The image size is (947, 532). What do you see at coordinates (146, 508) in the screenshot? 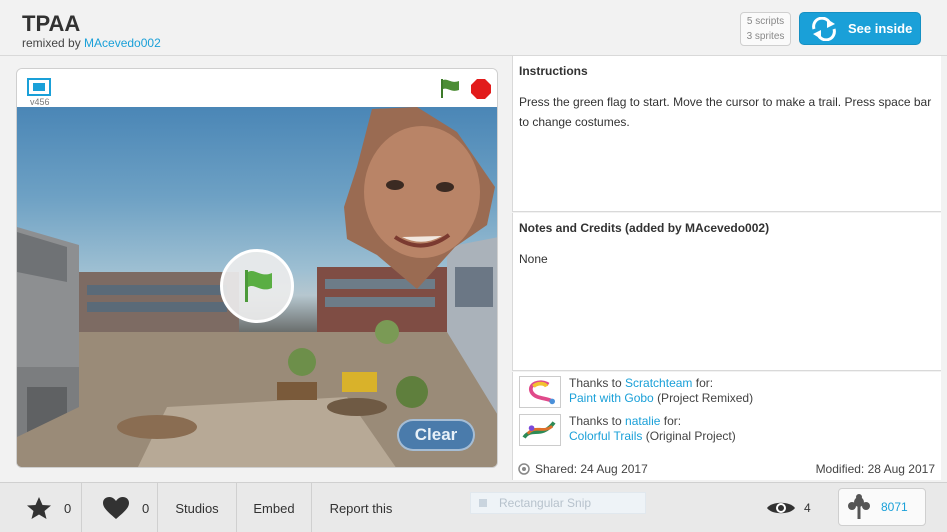
I see `loves-count: 0` at bounding box center [146, 508].